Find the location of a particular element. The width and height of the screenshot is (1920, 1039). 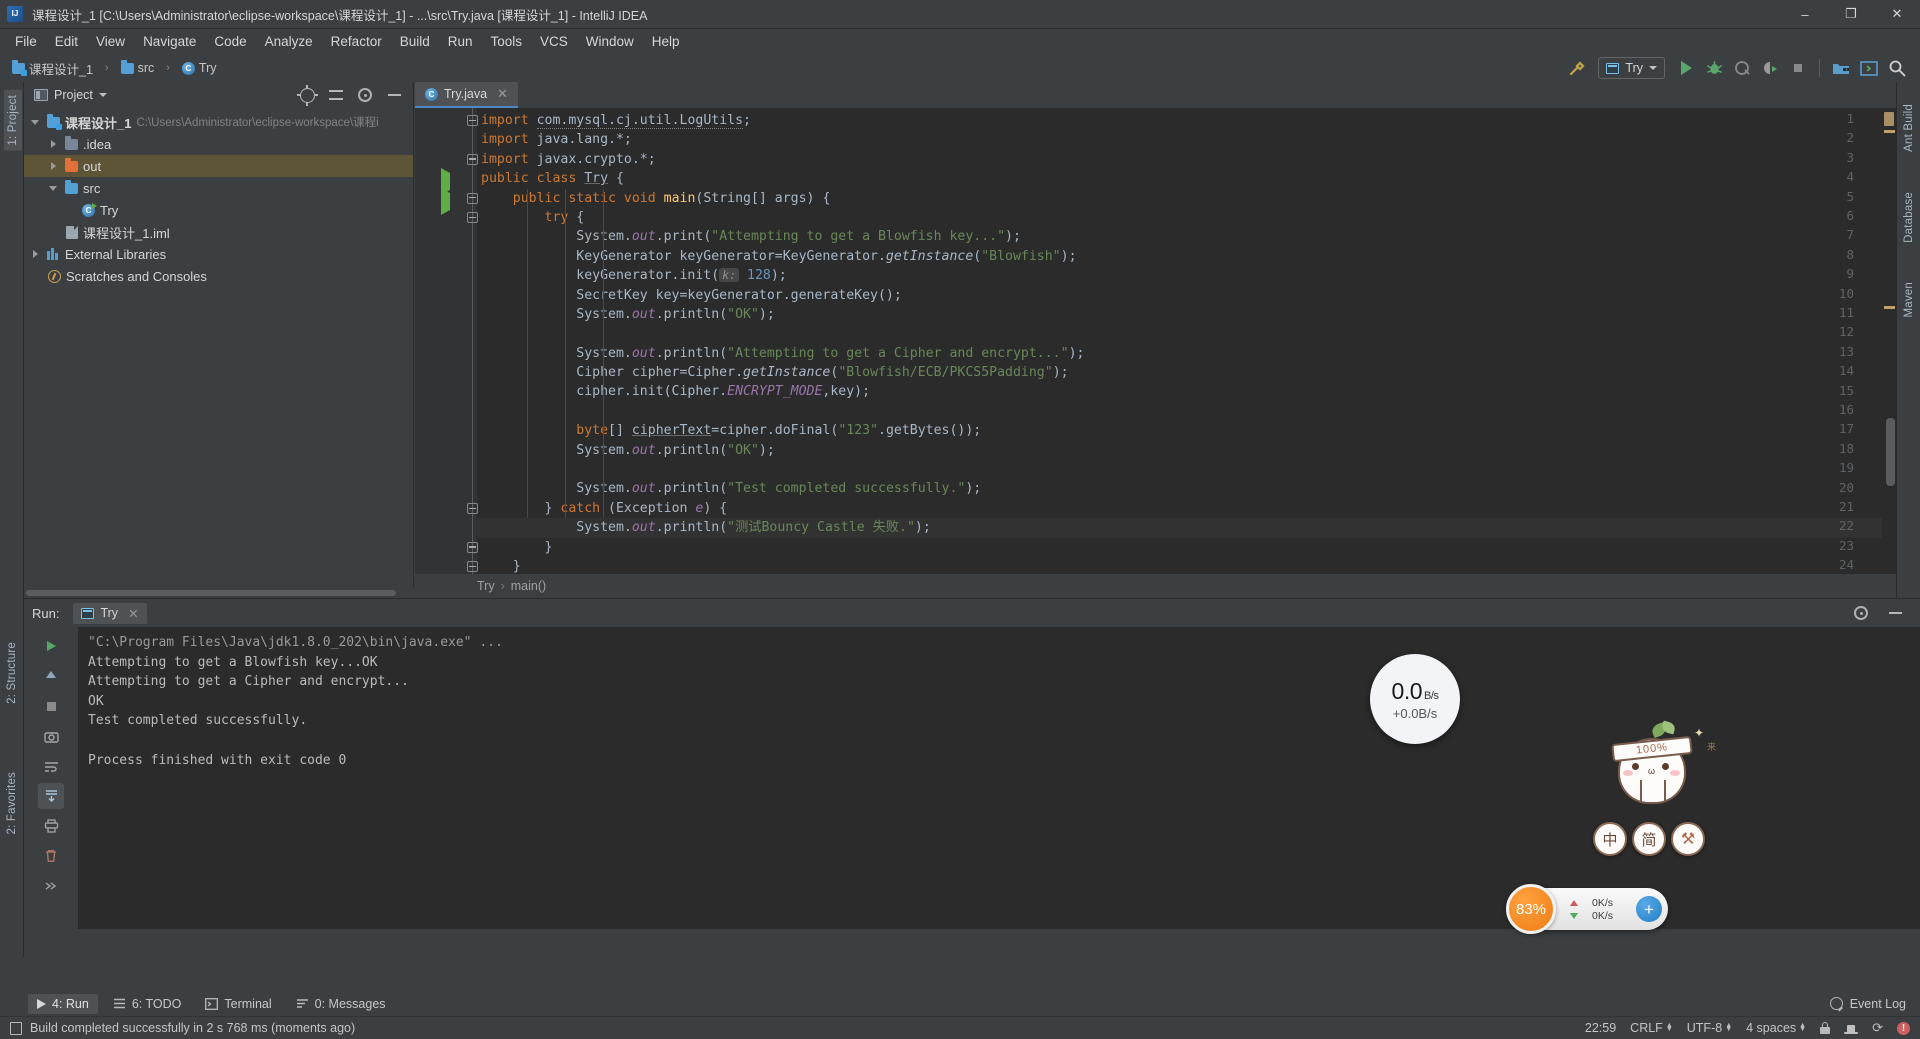

chevrons-icon is located at coordinates (51, 886).